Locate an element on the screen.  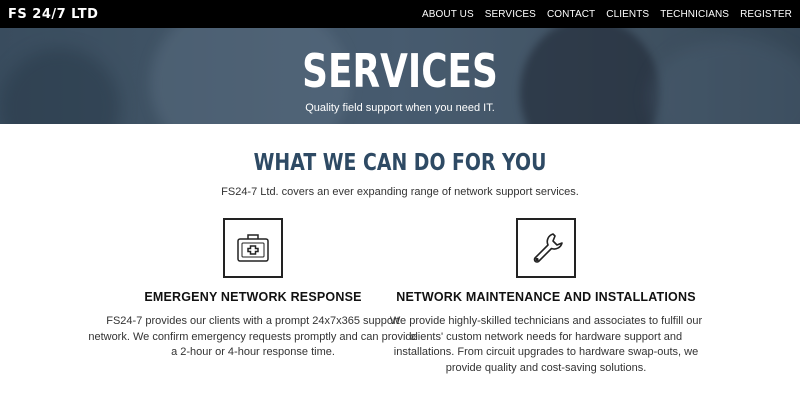
service-title: NETWORK MAINTENANCE AND INSTALLATIONS is located at coordinates (546, 297).